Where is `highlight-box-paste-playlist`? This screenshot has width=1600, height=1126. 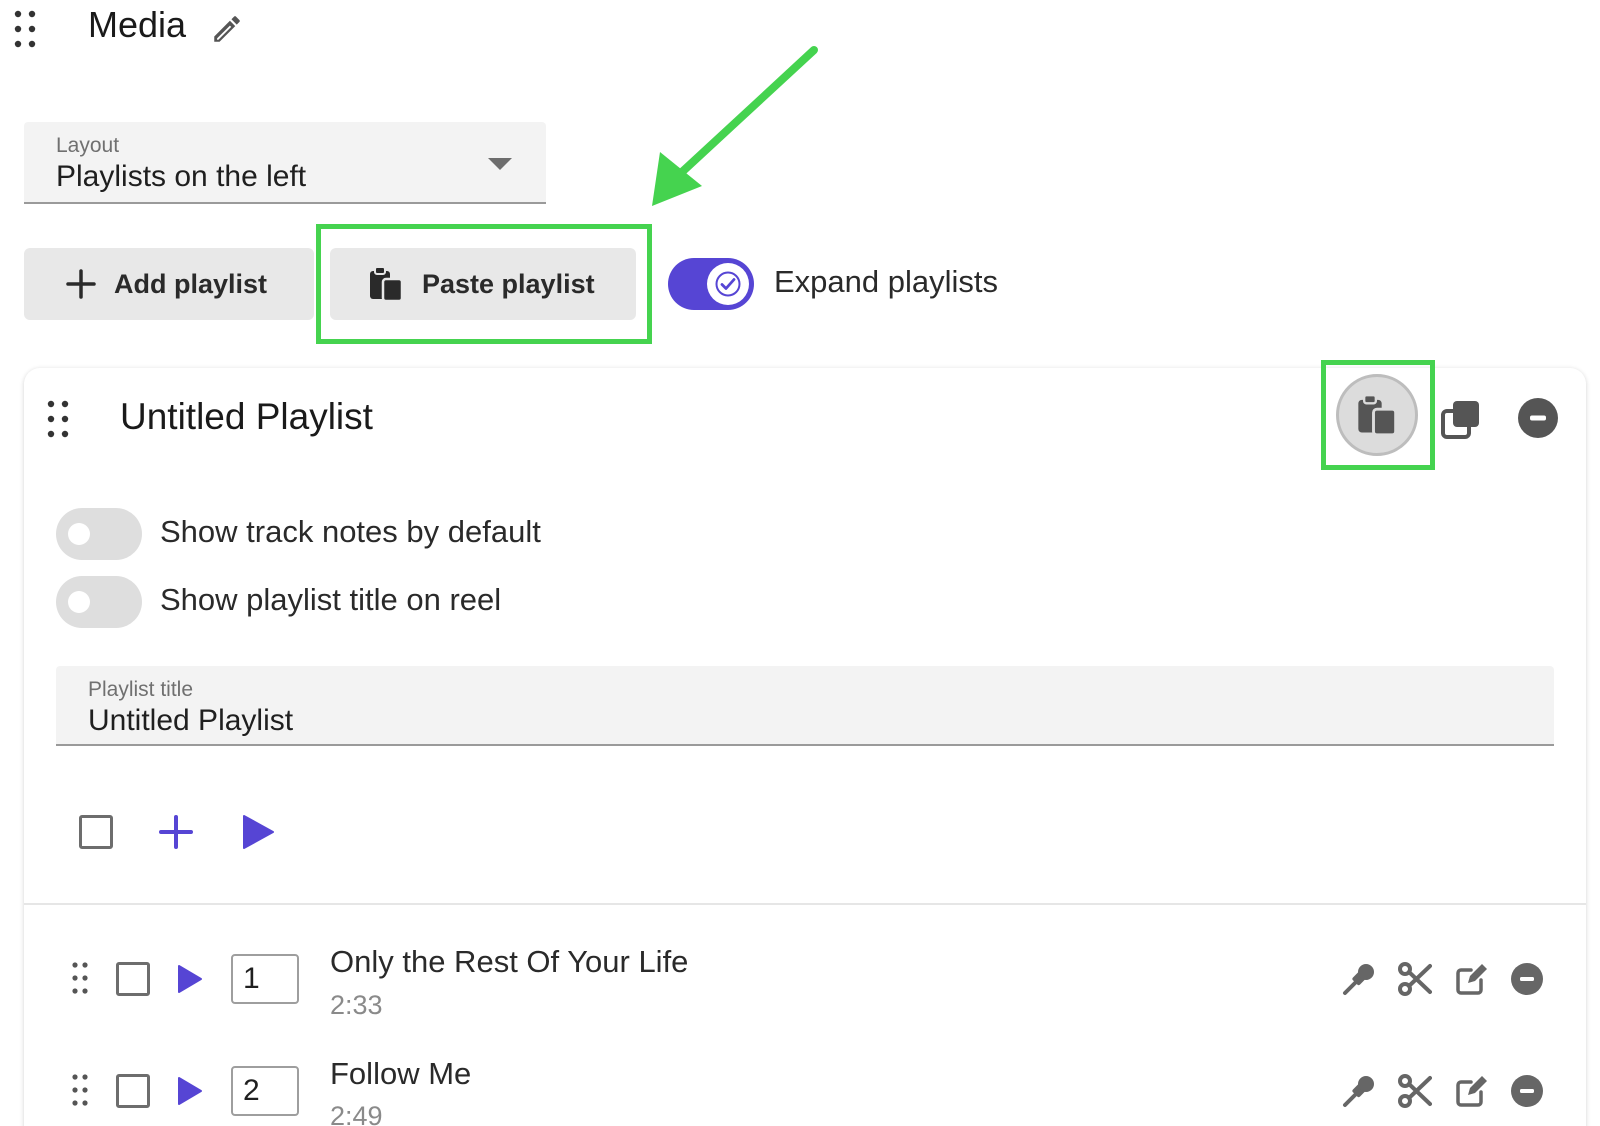
highlight-box-paste-playlist is located at coordinates (484, 284).